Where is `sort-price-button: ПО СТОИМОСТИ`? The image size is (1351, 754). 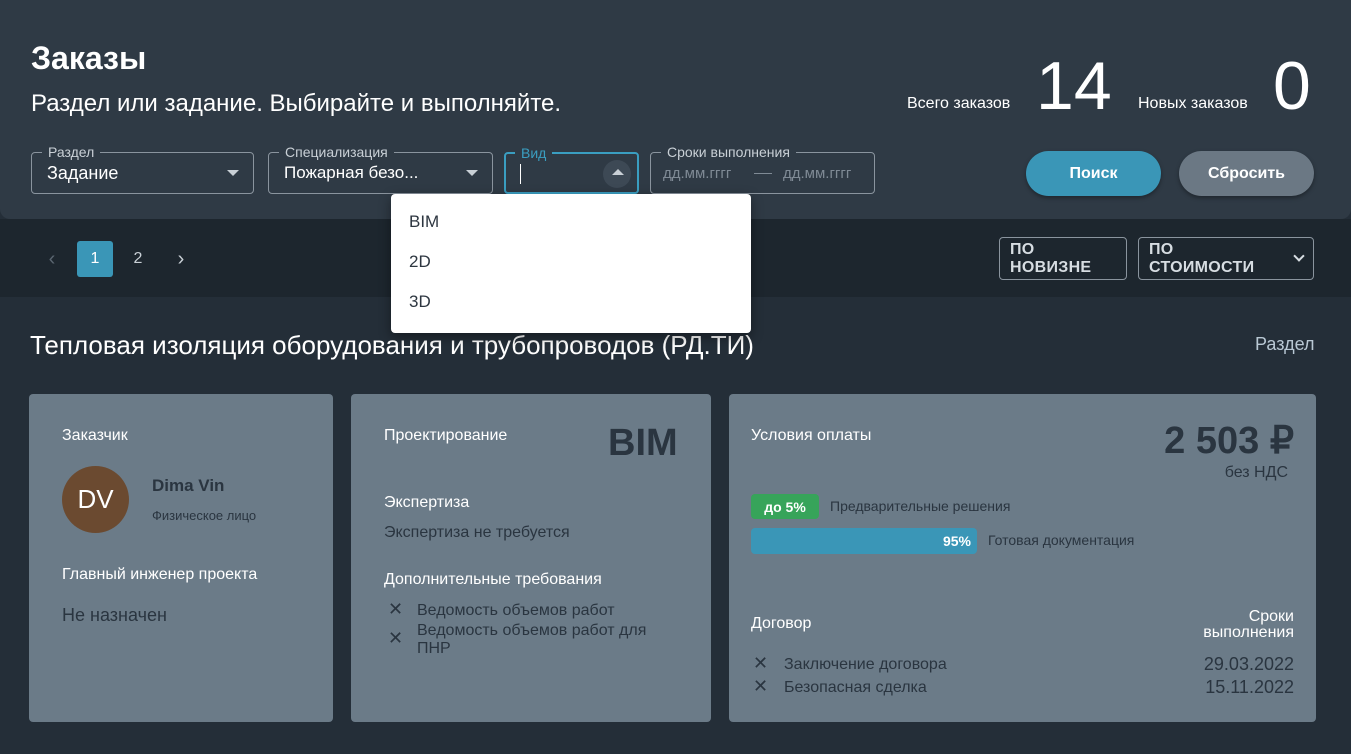 sort-price-button: ПО СТОИМОСТИ is located at coordinates (1226, 258).